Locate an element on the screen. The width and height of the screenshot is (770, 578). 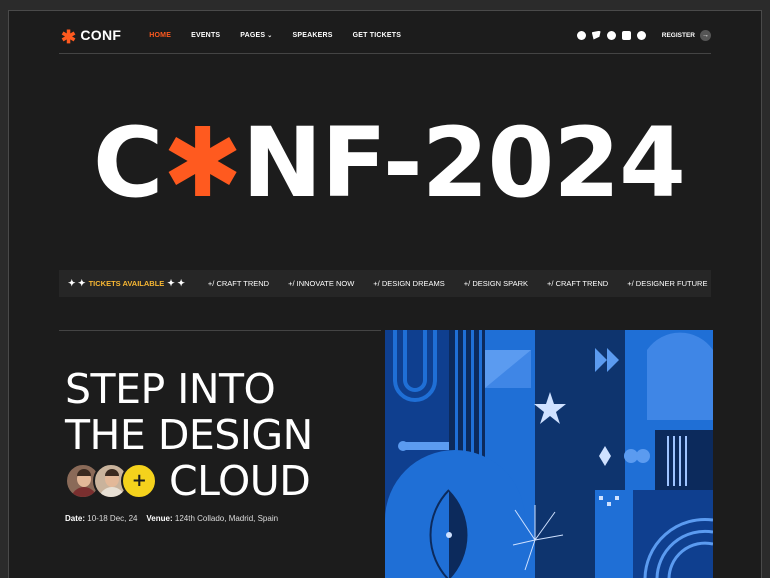
date-value: 10-18 Dec, 24 is located at coordinates (112, 518).